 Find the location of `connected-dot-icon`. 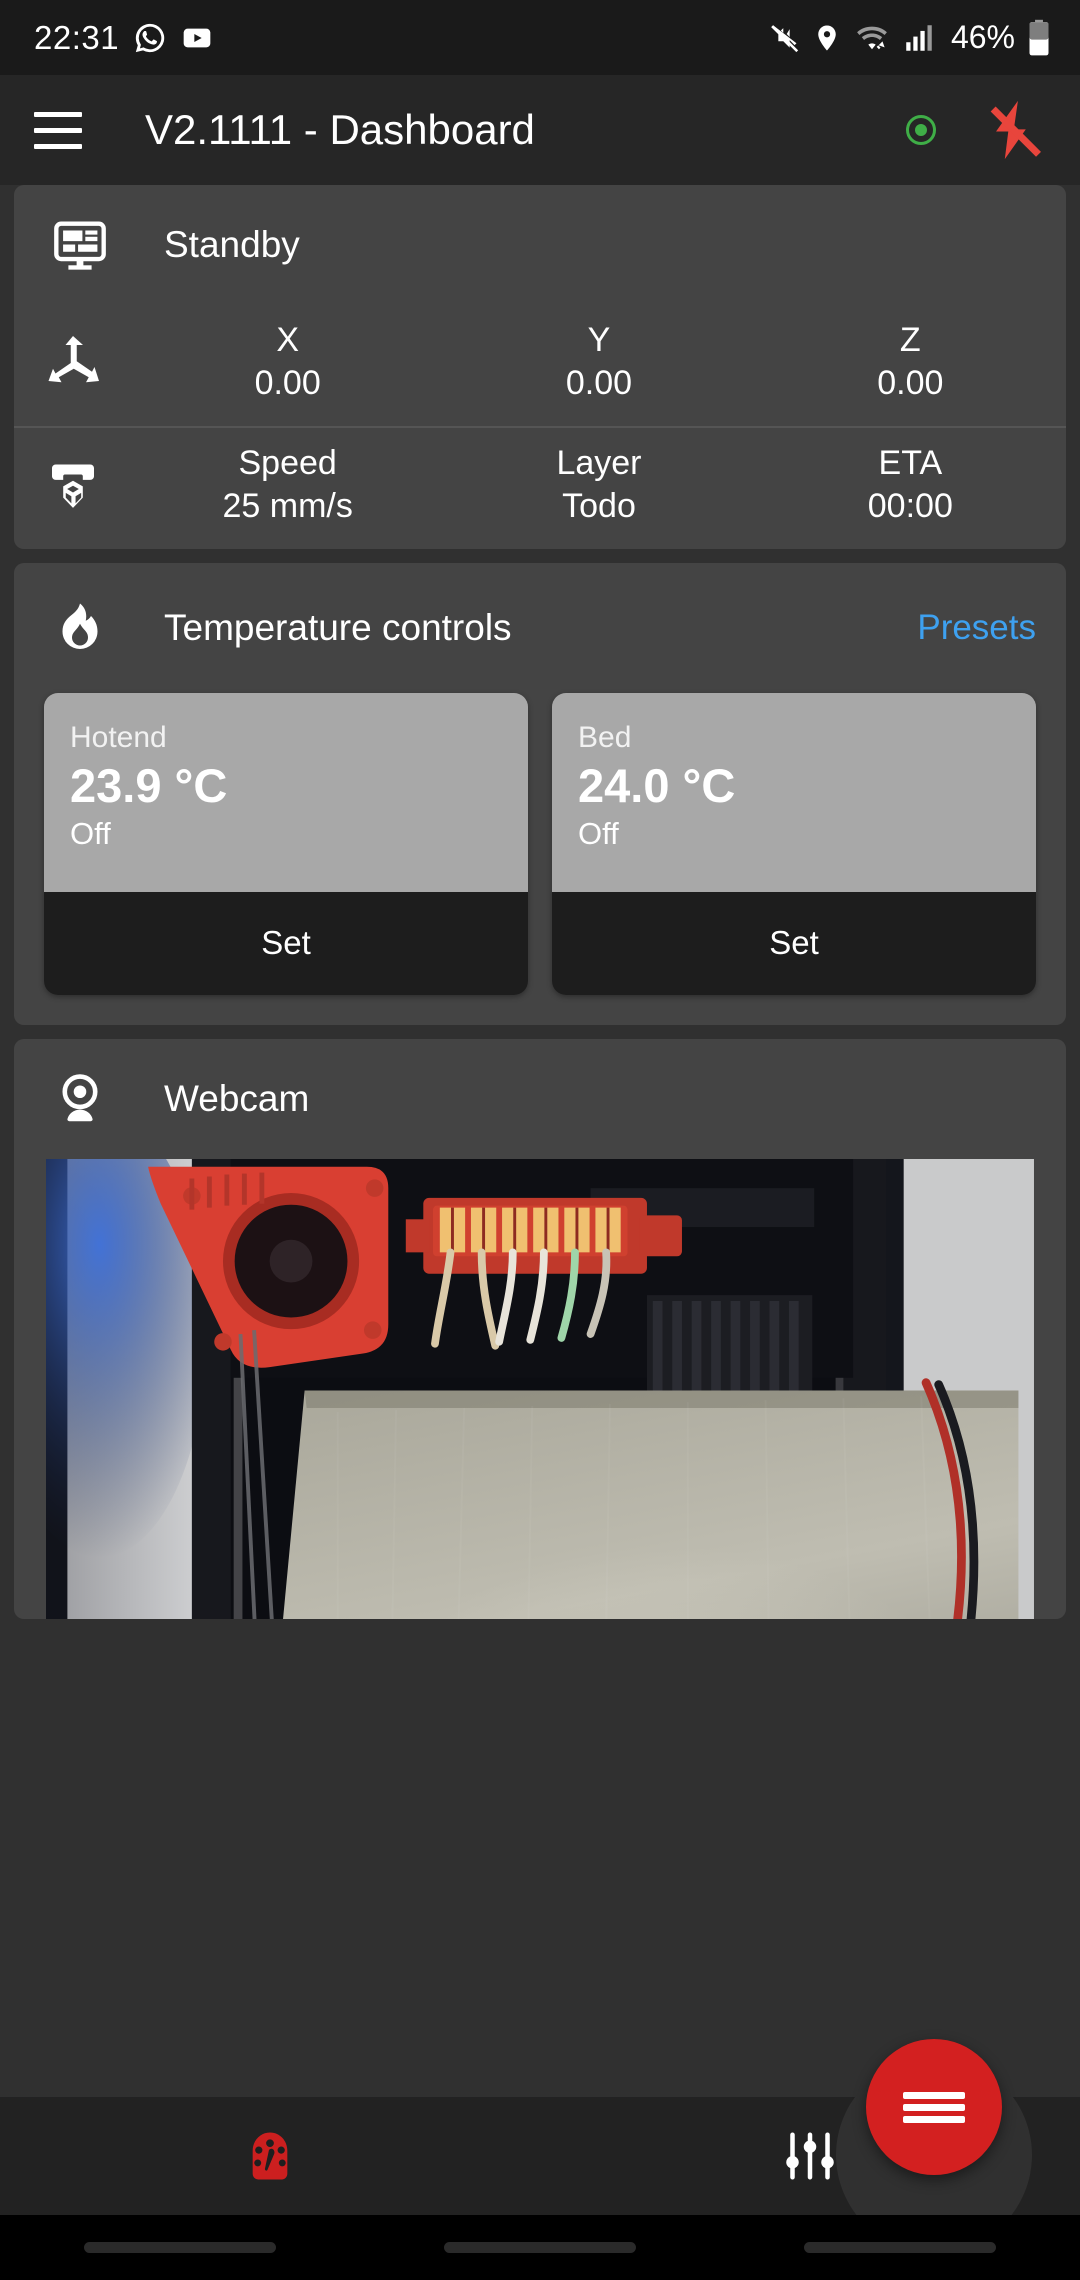

connected-dot-icon is located at coordinates (921, 130).